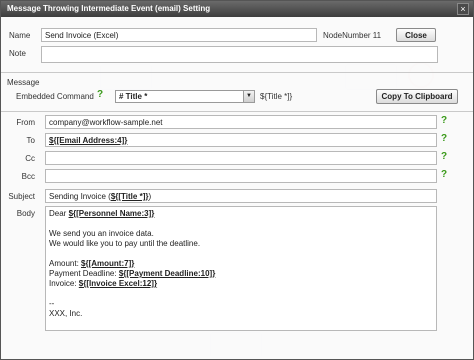 Image resolution: width=474 pixels, height=360 pixels. Describe the element at coordinates (66, 313) in the screenshot. I see `body-line: XXX, Inc.` at that location.